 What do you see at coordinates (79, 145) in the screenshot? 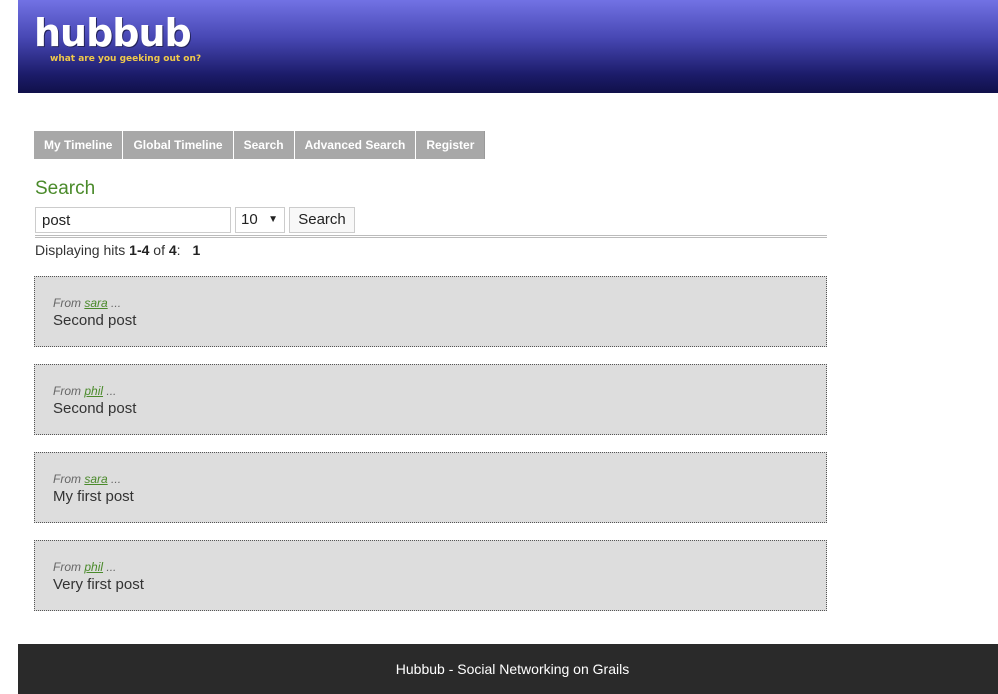
I see `nav-my-timeline: My Timeline` at bounding box center [79, 145].